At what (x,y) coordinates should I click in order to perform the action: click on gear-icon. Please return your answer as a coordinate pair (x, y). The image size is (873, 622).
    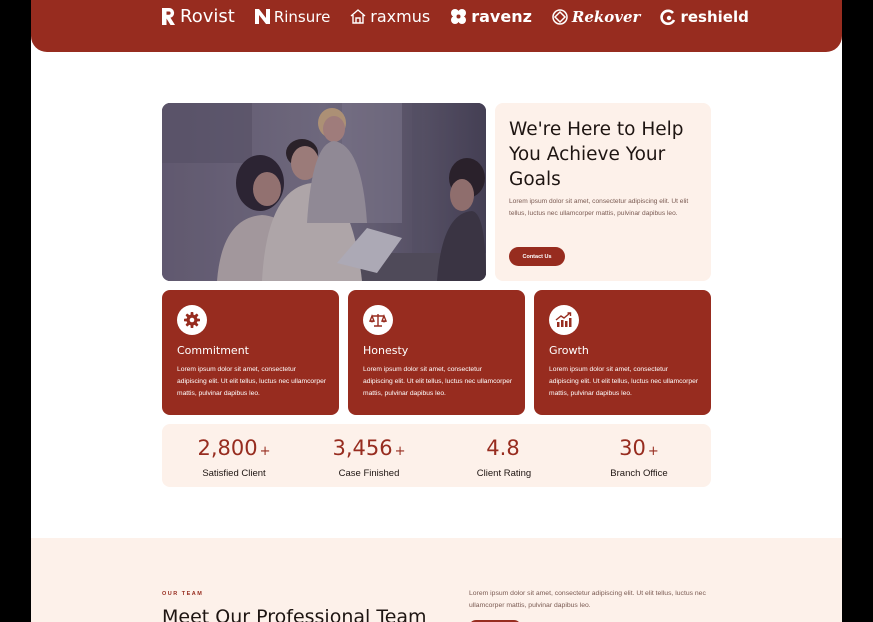
    Looking at the image, I should click on (192, 320).